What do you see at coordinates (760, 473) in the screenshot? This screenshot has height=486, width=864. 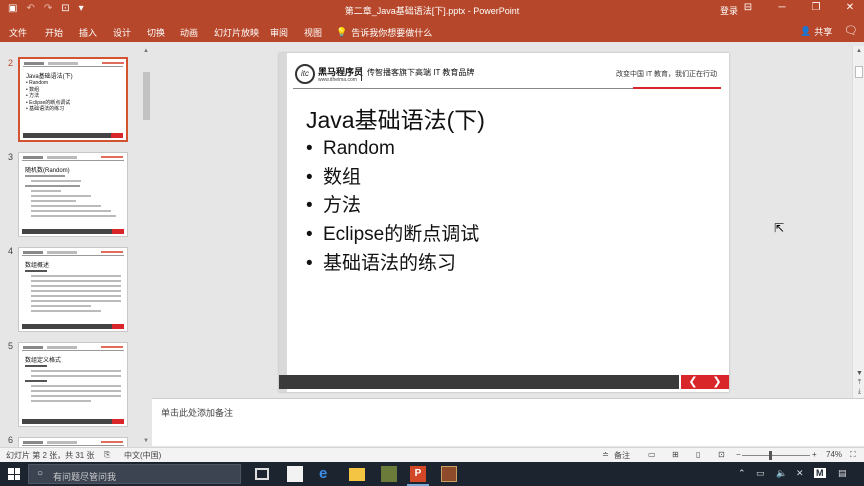 I see `network-icon: ▭` at bounding box center [760, 473].